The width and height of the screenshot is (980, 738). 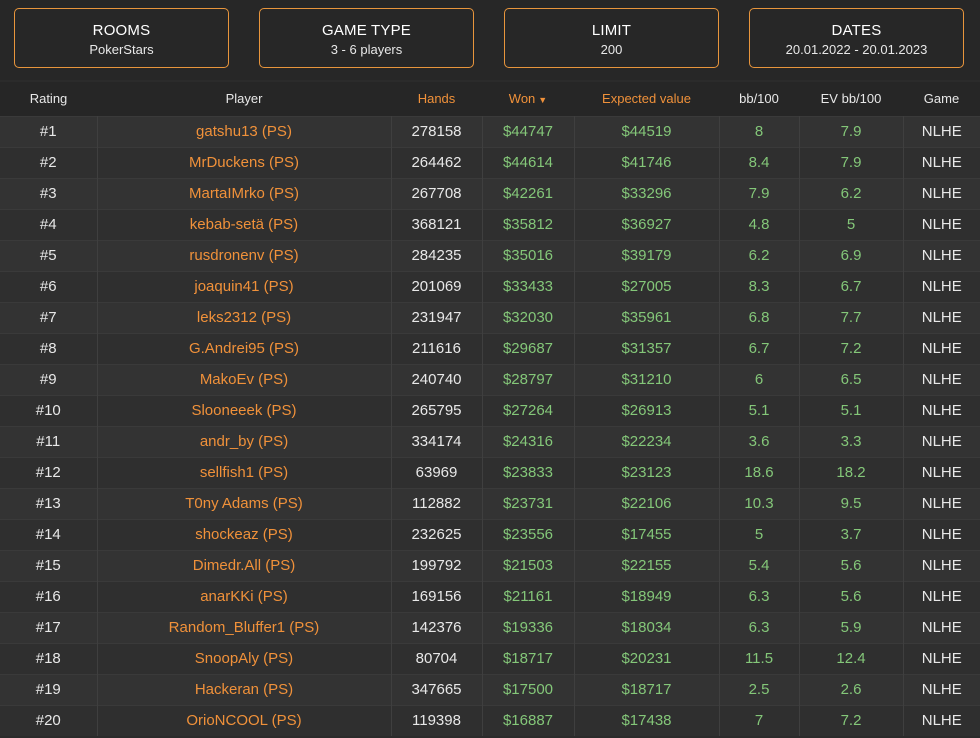 I want to click on cell-bb100: 5.4, so click(x=759, y=565).